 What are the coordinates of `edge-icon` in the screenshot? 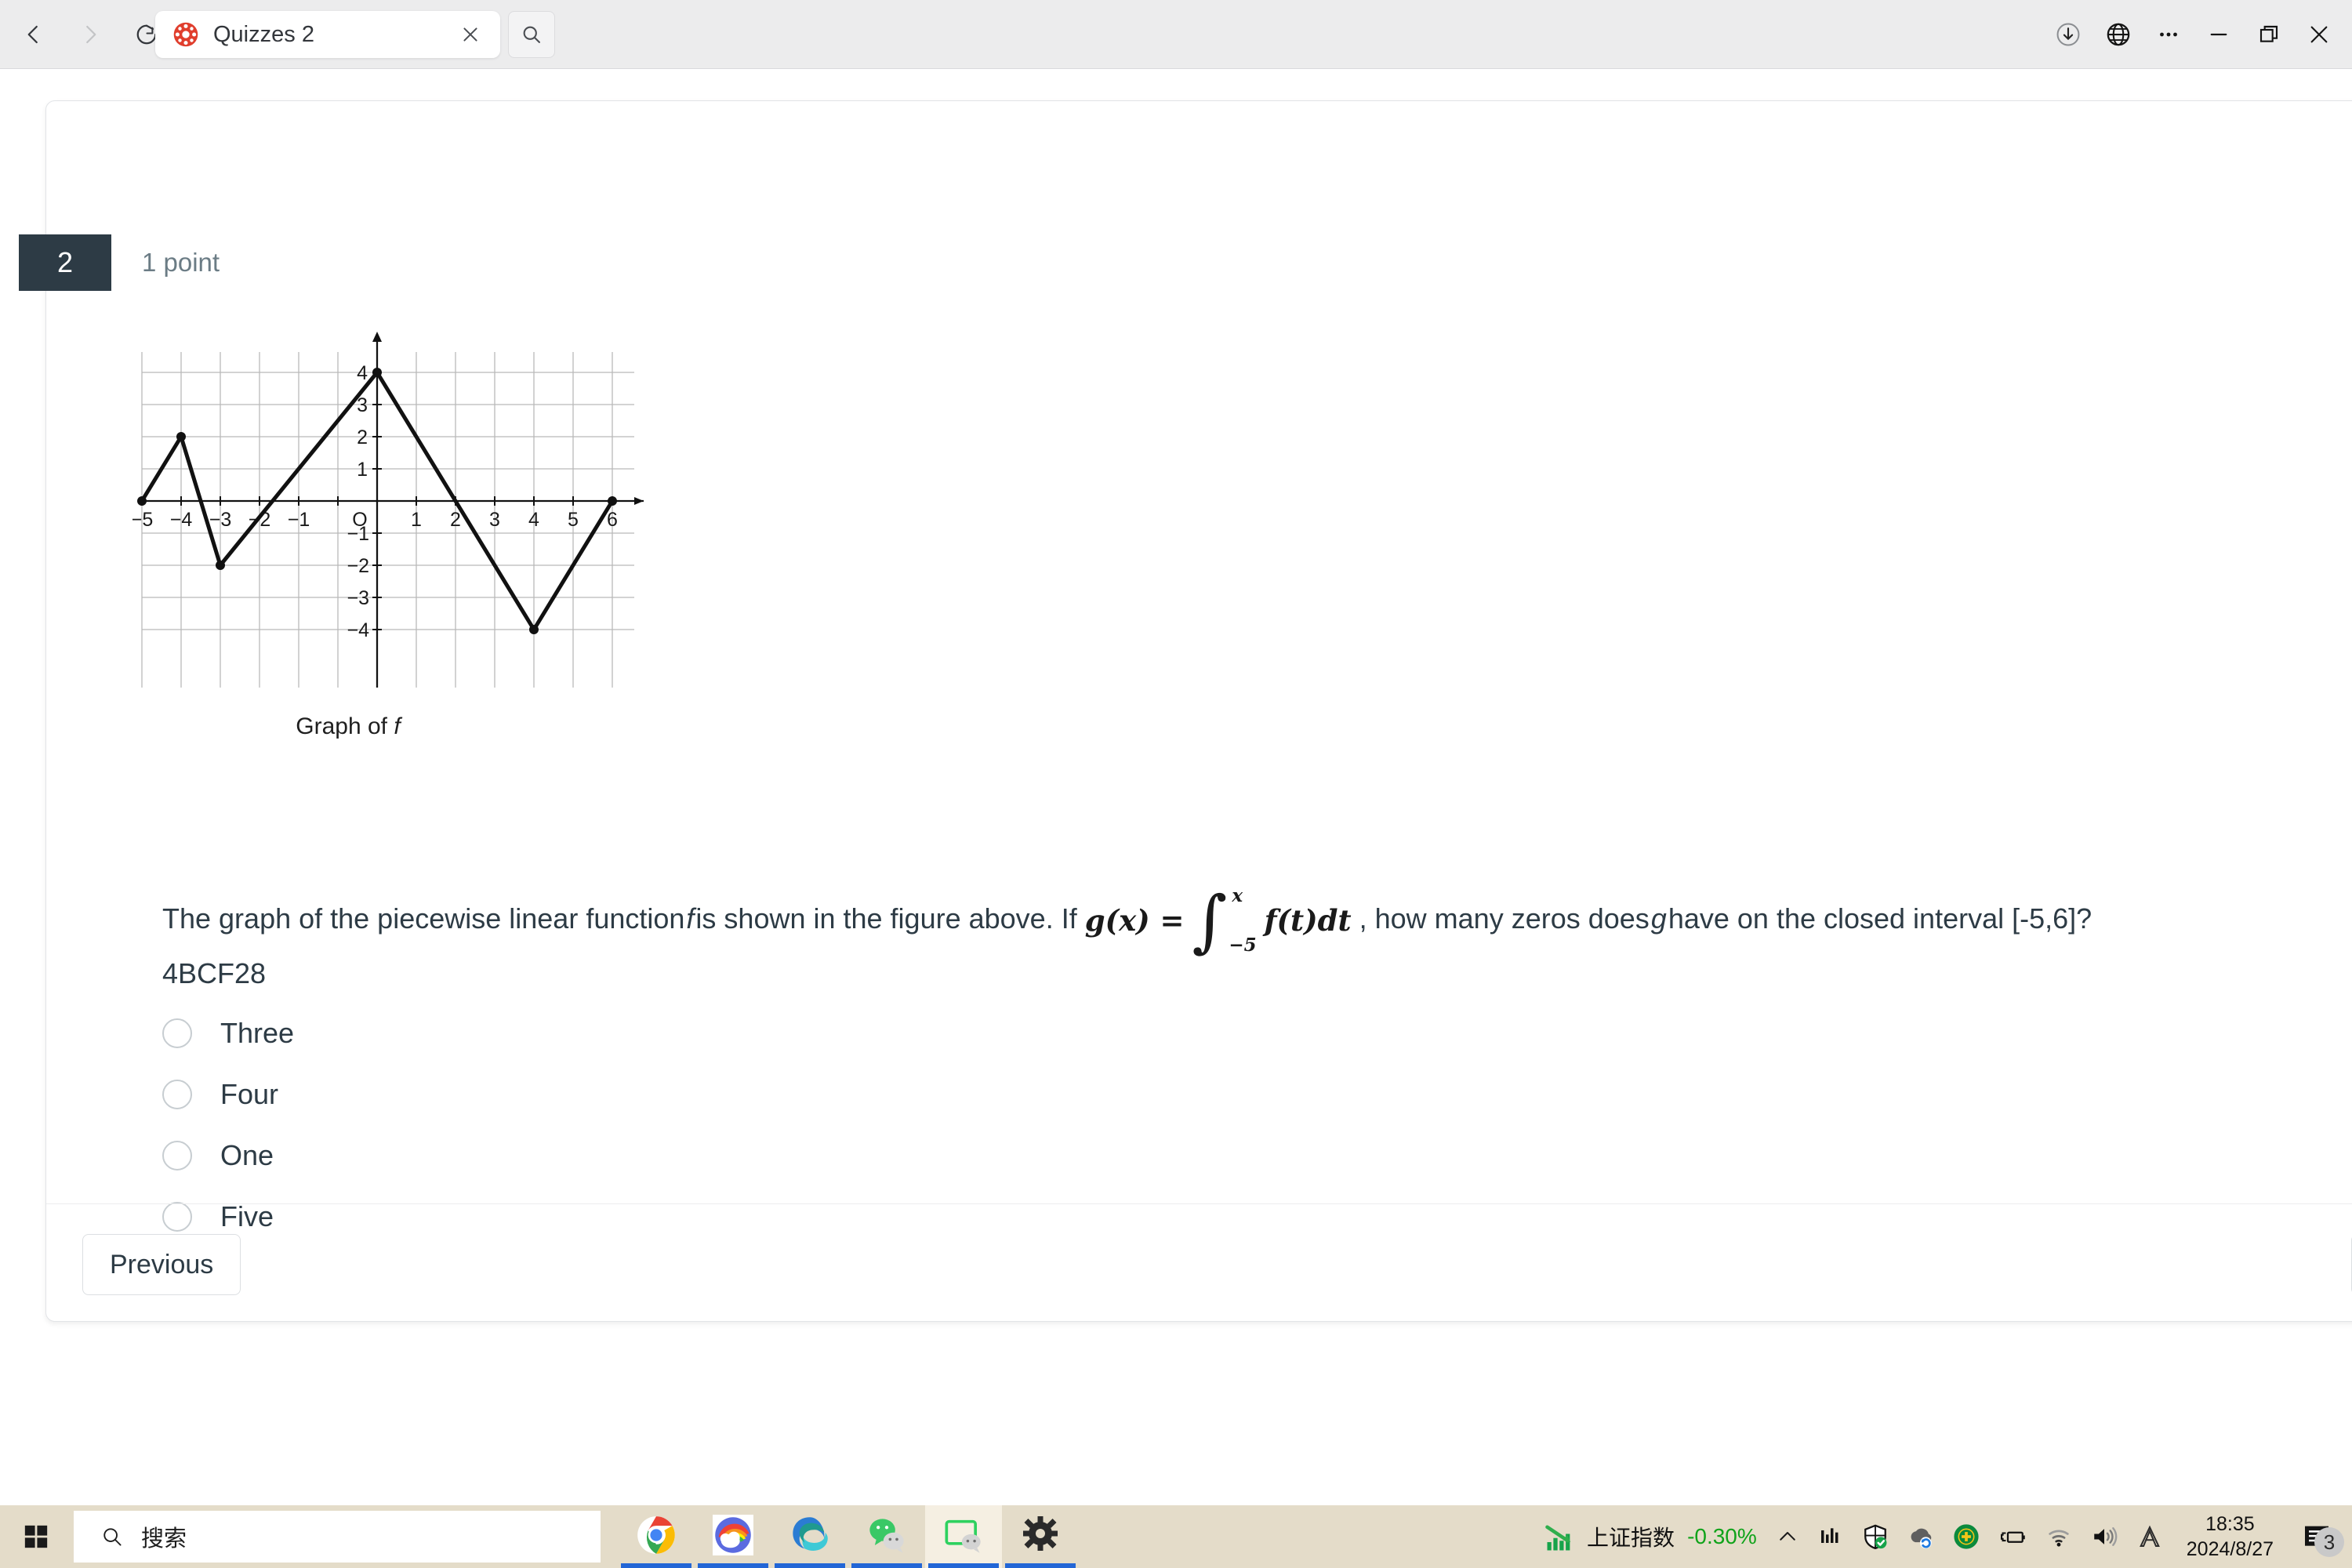 It's located at (810, 1534).